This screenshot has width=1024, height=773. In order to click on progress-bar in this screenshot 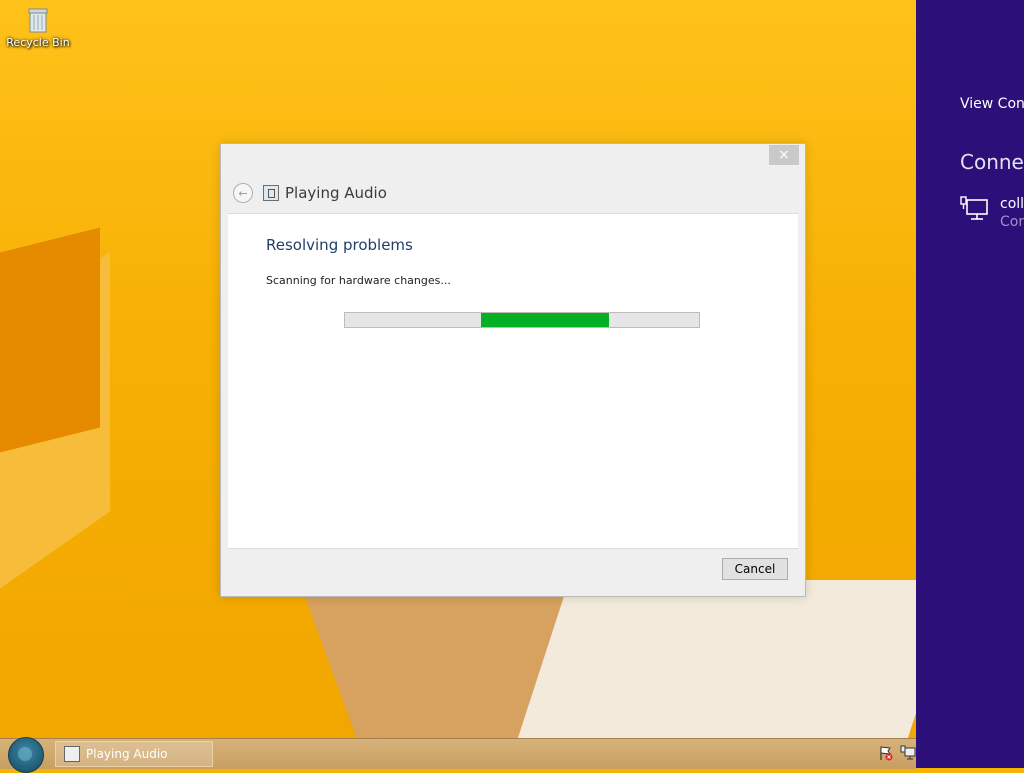, I will do `click(522, 320)`.